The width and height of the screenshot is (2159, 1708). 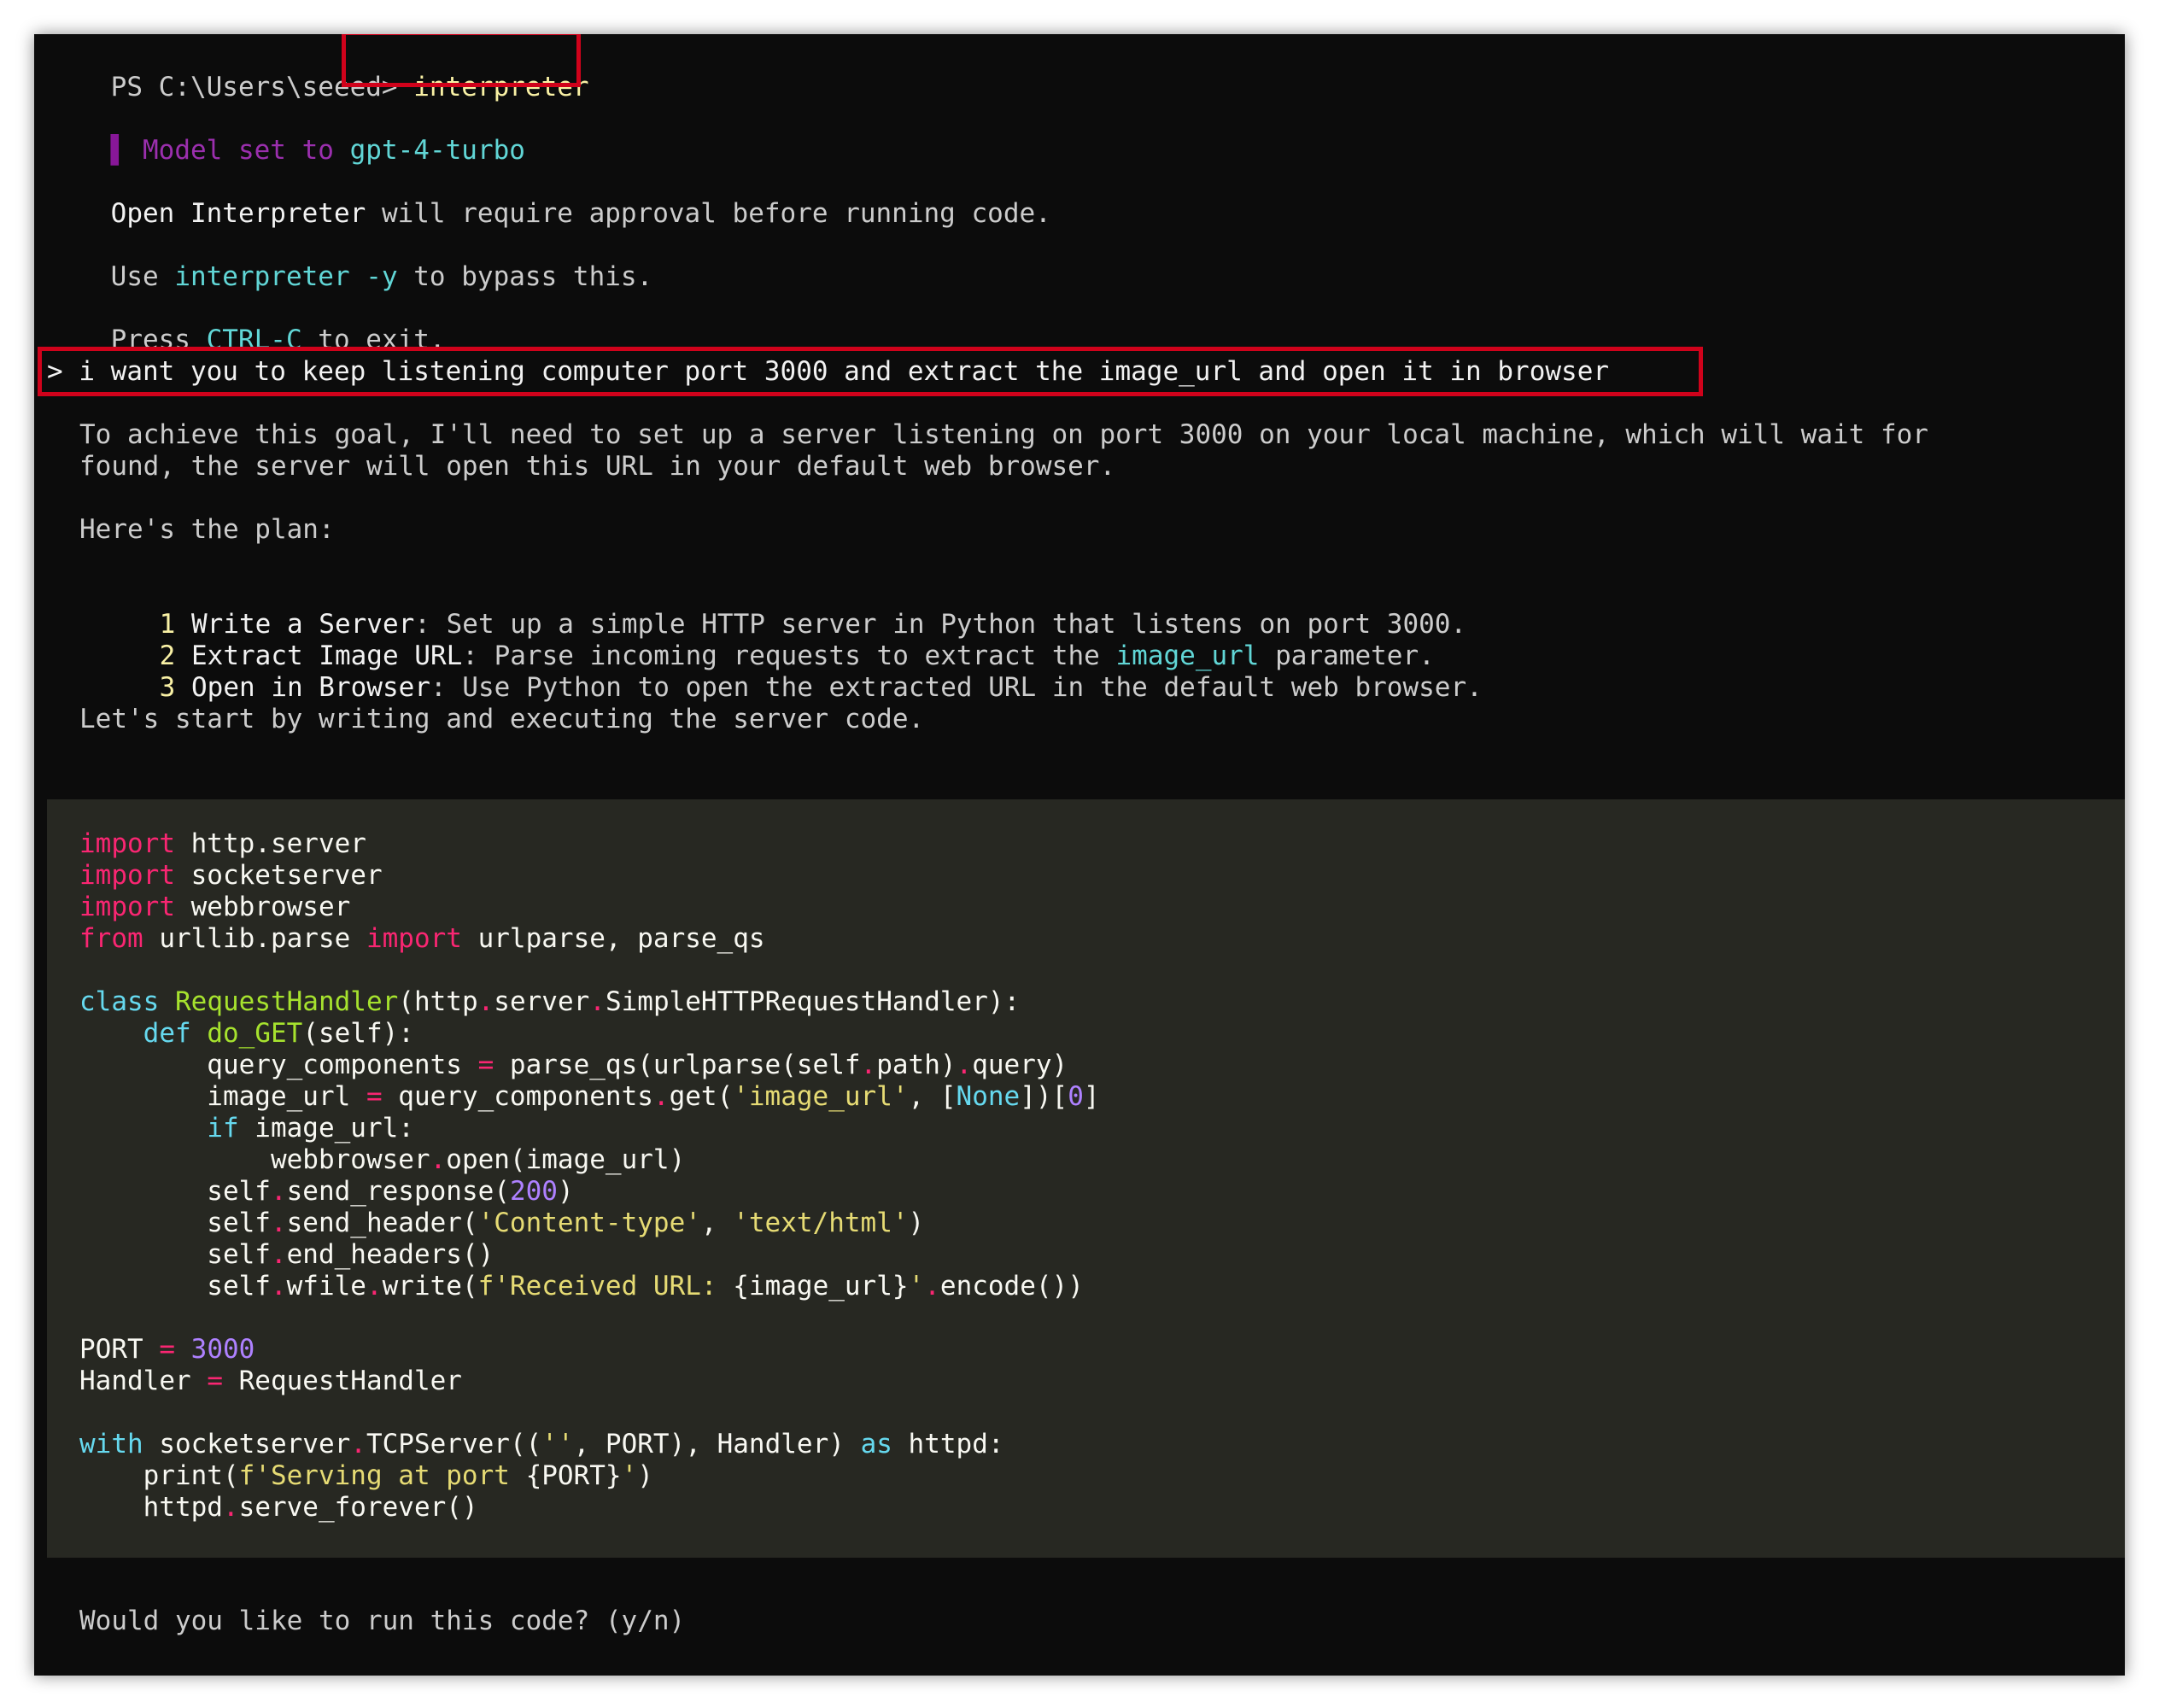 What do you see at coordinates (286, 1254) in the screenshot?
I see `code-line-14: self.end_headers()` at bounding box center [286, 1254].